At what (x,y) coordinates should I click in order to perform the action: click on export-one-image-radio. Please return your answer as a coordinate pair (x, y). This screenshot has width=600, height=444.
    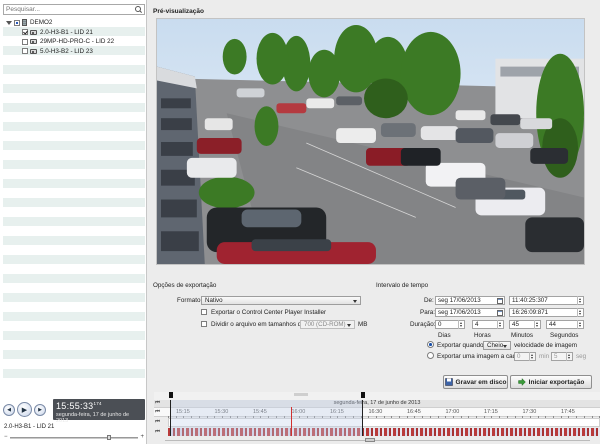
    Looking at the image, I should click on (430, 355).